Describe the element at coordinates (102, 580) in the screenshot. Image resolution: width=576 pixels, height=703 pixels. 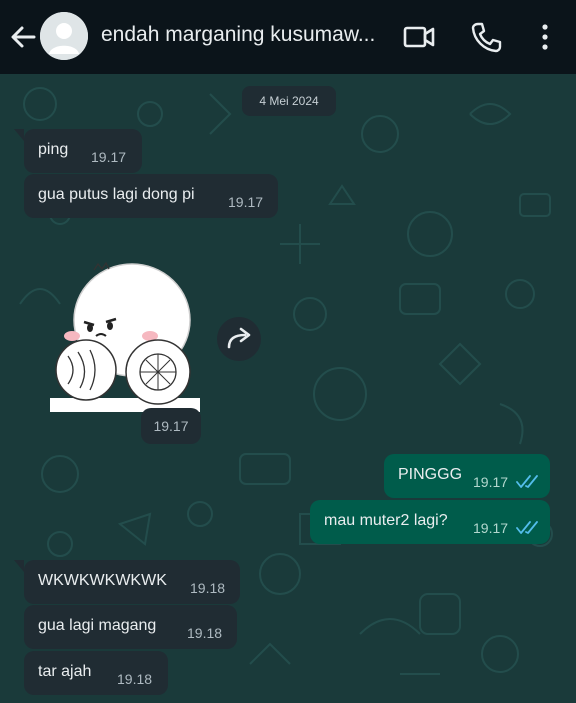
I see `message-text: WKWKWKWKWK` at that location.